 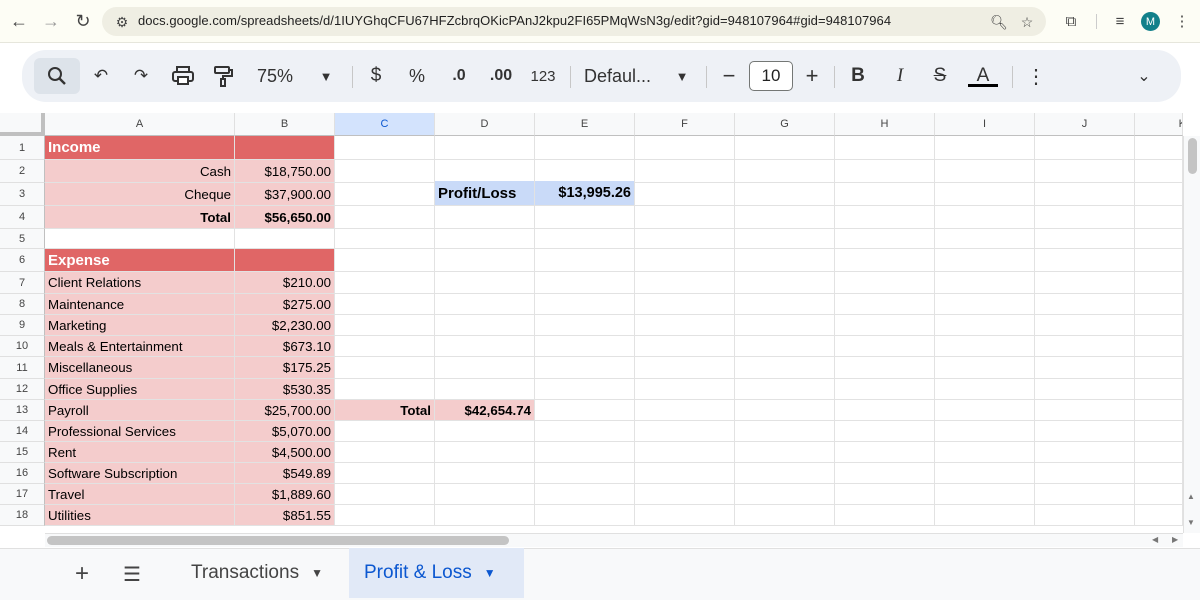 I want to click on sheet-tab-profit-loss: Profit & Loss ▼, so click(x=436, y=573).